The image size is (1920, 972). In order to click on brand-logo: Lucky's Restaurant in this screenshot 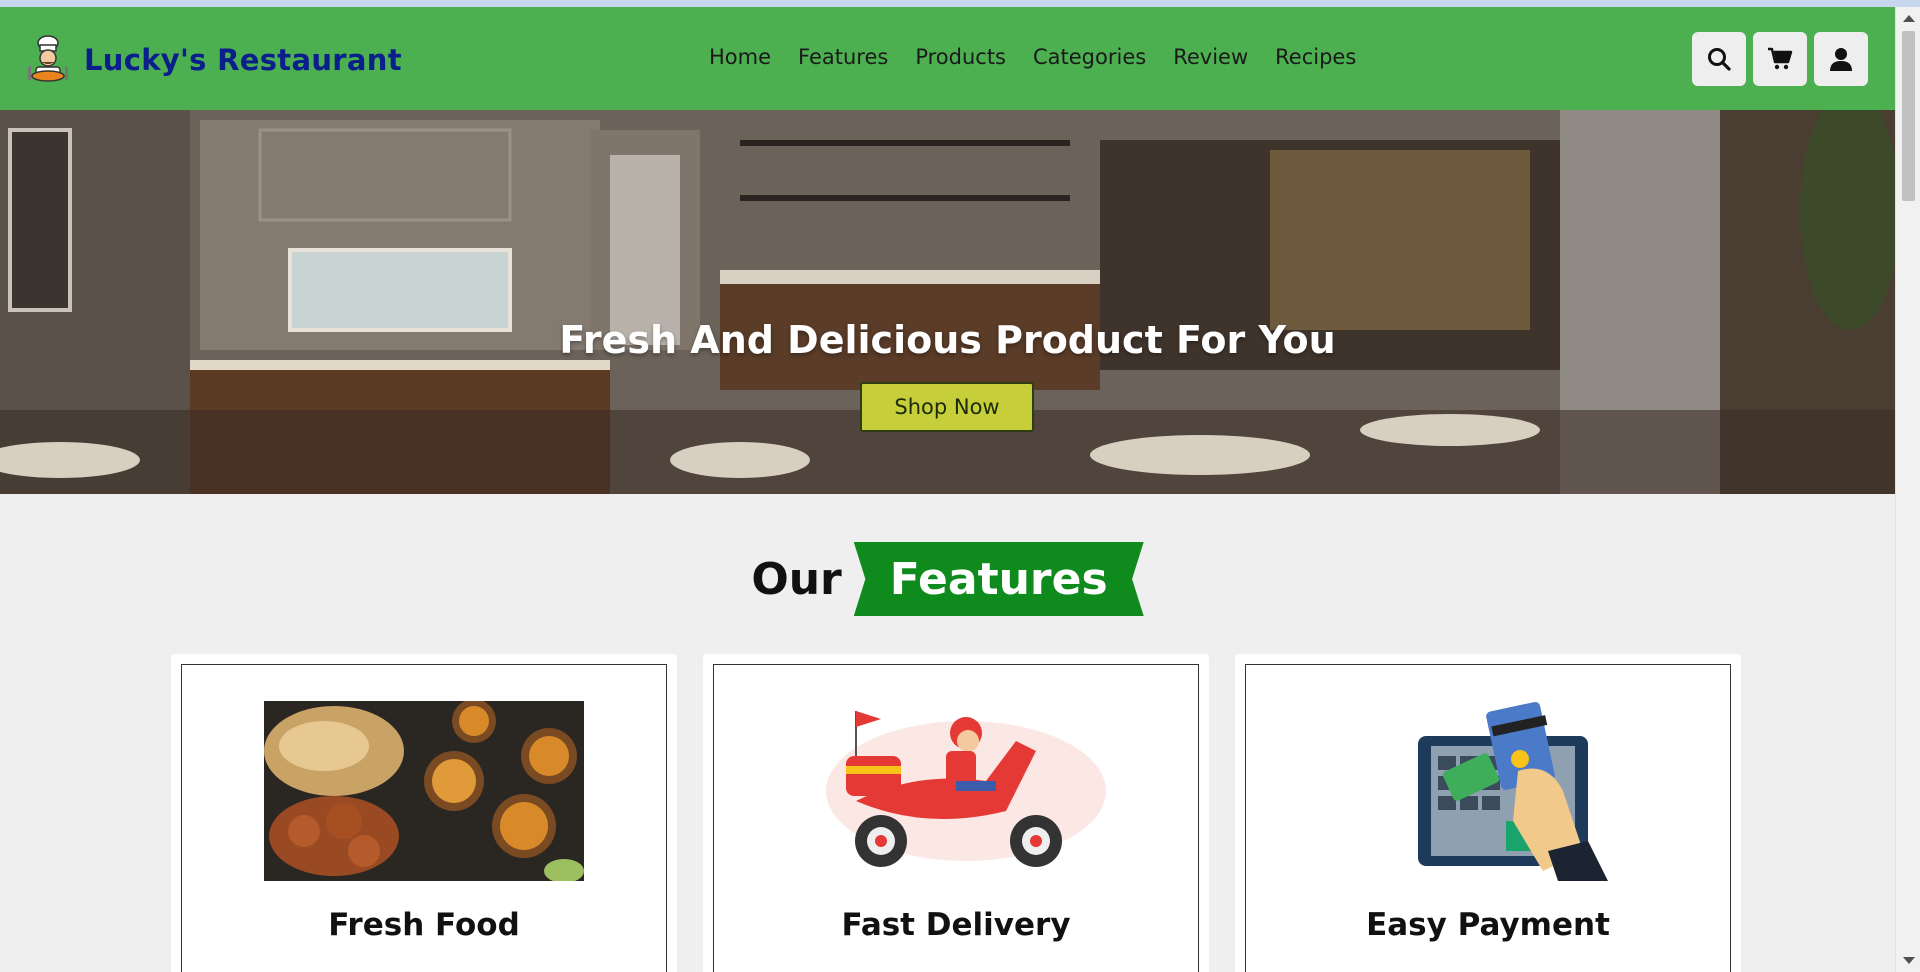, I will do `click(212, 60)`.